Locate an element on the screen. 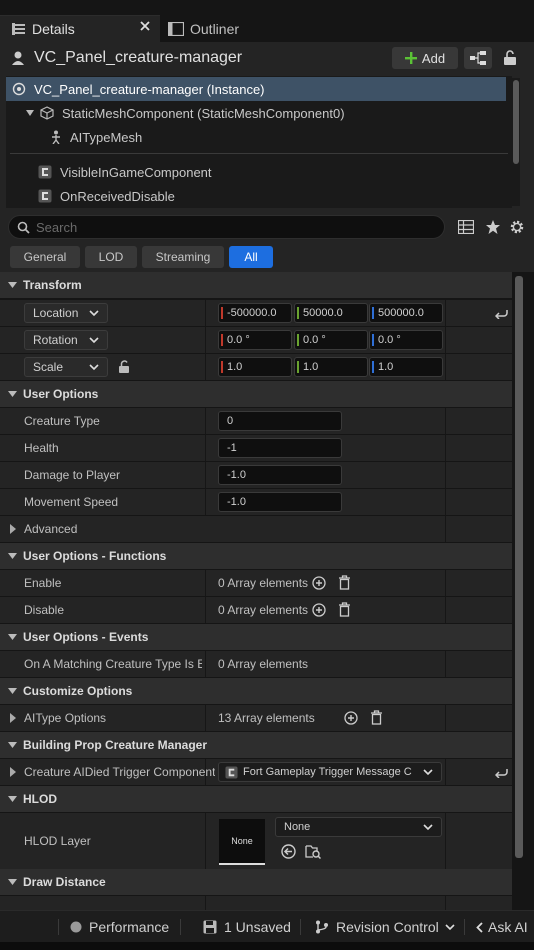 Image resolution: width=534 pixels, height=950 pixels. details-scrollbar is located at coordinates (519, 591).